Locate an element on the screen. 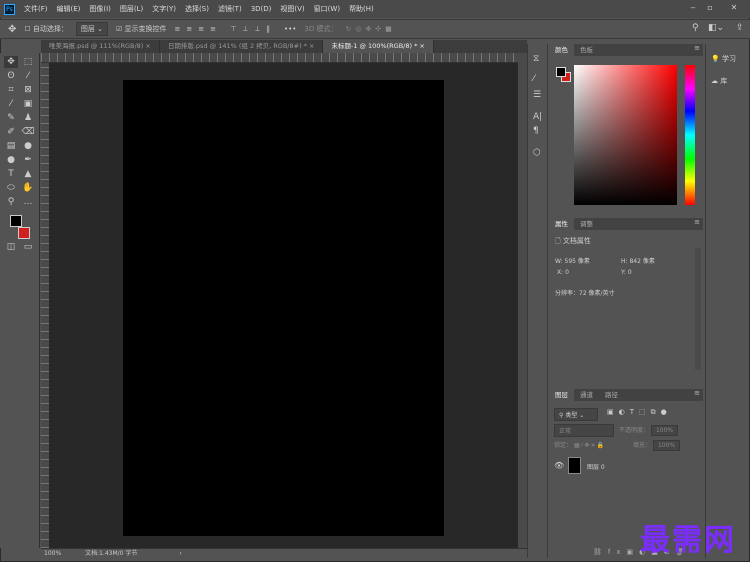 The width and height of the screenshot is (753, 567). height-value: 842 像素 is located at coordinates (641, 261).